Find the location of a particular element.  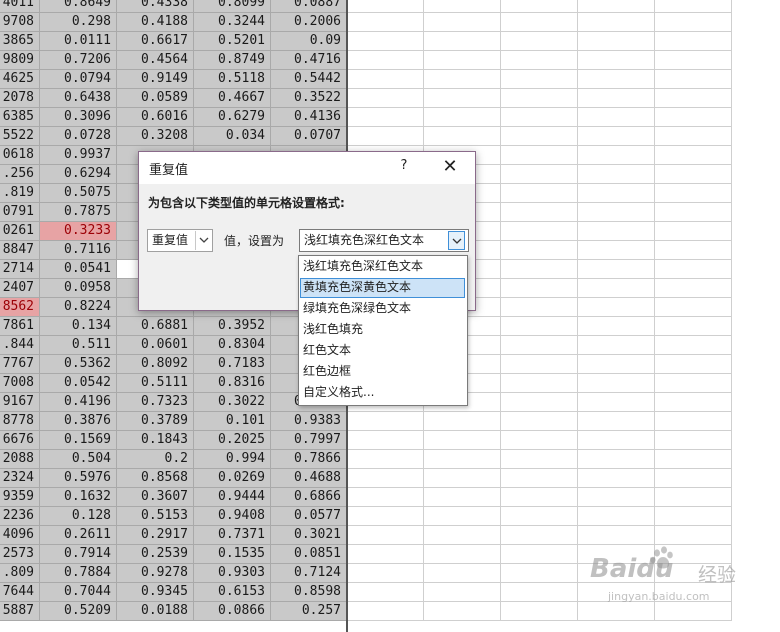

grid-cell: 0.6153 is located at coordinates (232, 592).